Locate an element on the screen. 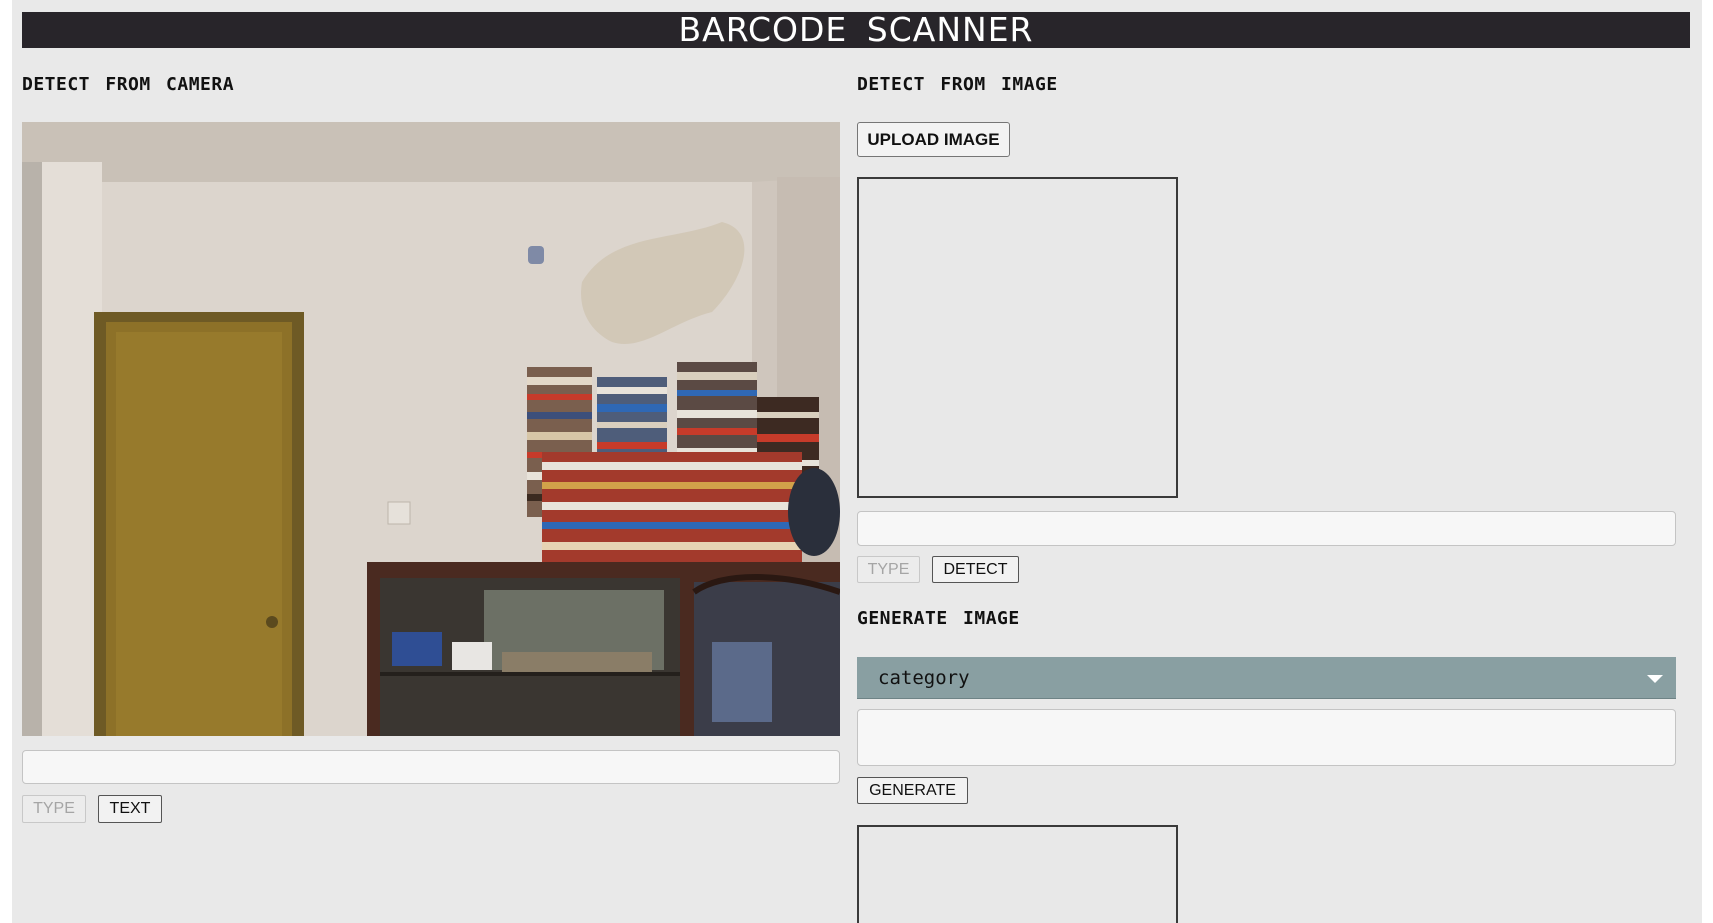 This screenshot has height=923, width=1713. camera-result-field is located at coordinates (431, 767).